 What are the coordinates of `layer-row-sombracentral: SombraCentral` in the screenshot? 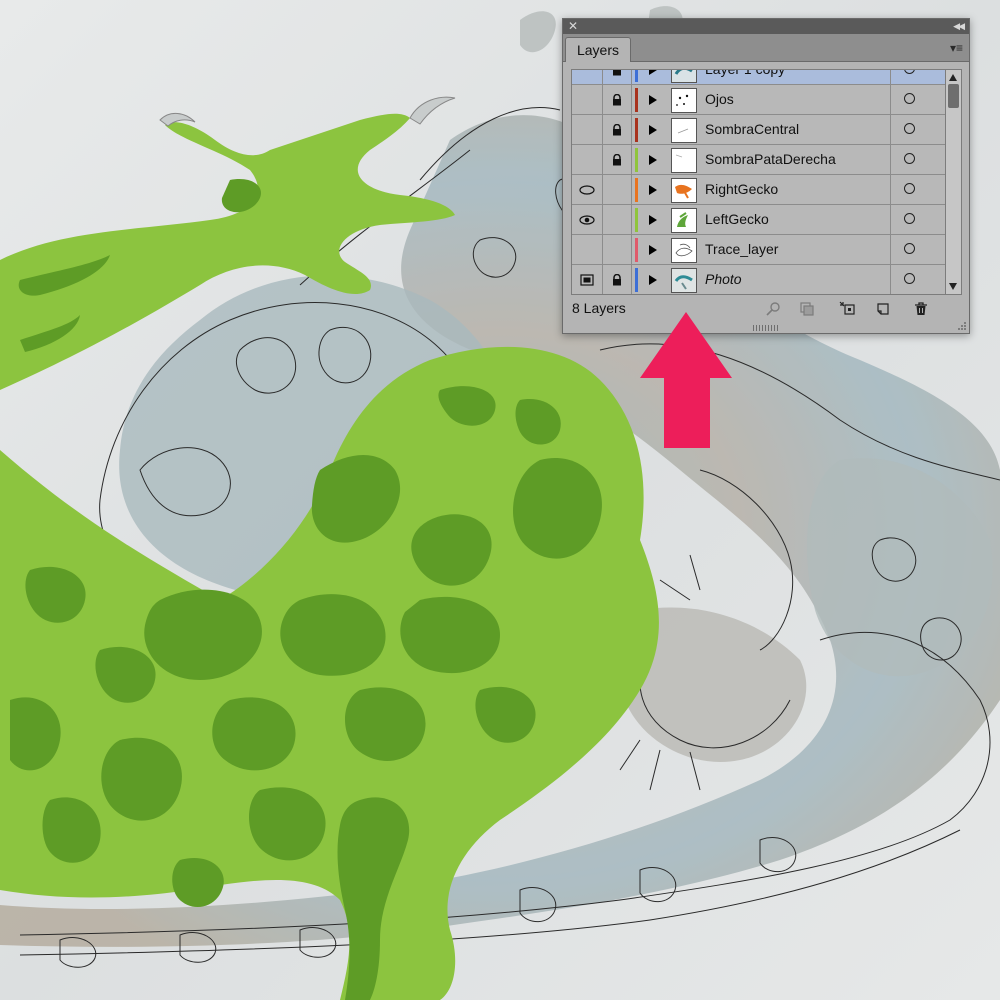 It's located at (759, 130).